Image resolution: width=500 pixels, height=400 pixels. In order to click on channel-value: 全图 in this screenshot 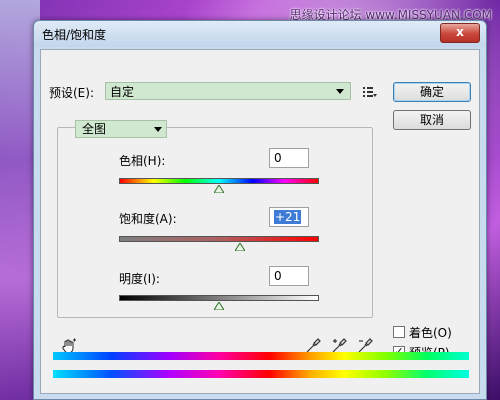, I will do `click(94, 129)`.